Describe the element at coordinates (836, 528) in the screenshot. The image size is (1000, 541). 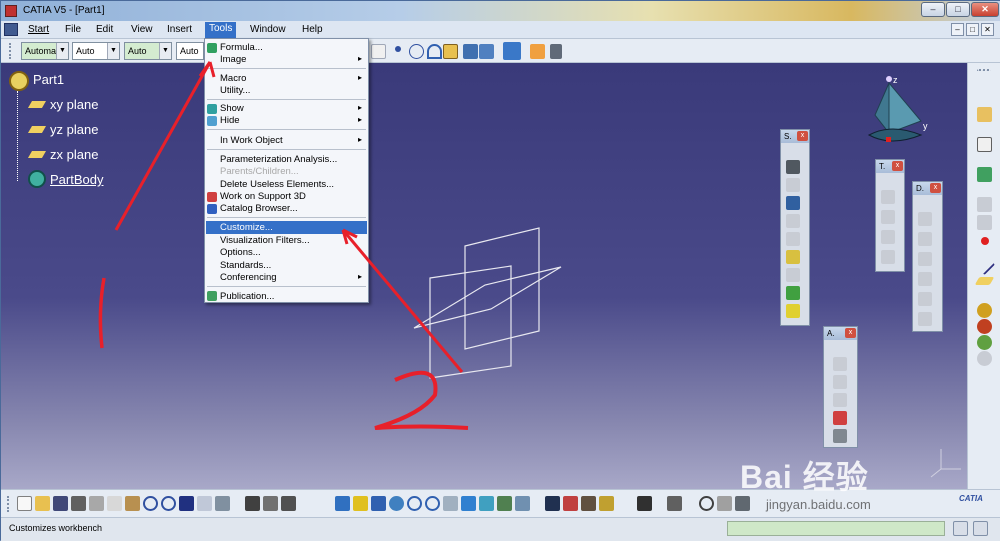
I see `command-input` at that location.